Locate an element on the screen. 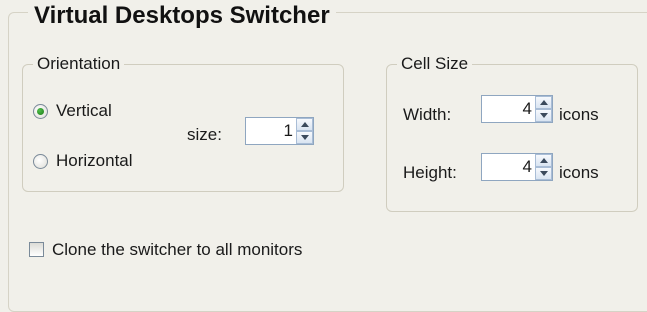  size-increment-button is located at coordinates (304, 124).